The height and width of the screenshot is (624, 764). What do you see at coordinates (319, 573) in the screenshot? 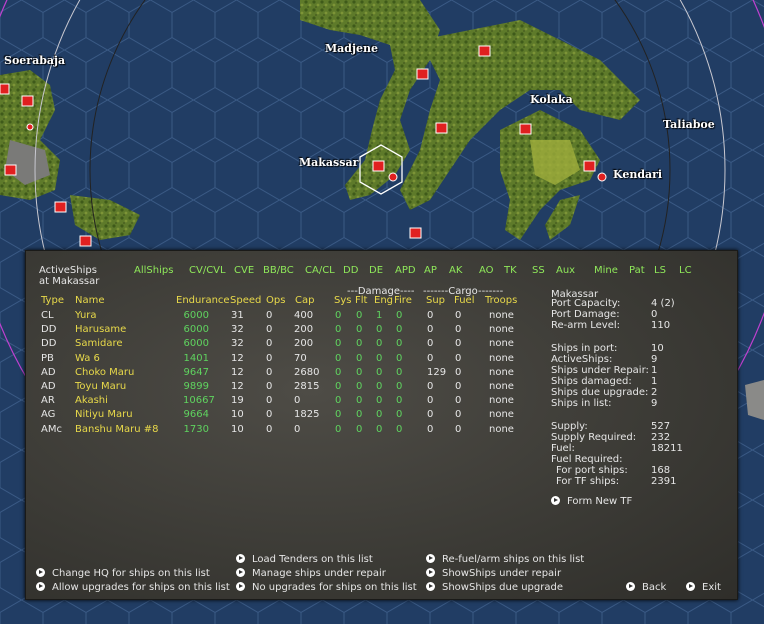
I see `manage-repair-label: Manage ships under repair` at bounding box center [319, 573].